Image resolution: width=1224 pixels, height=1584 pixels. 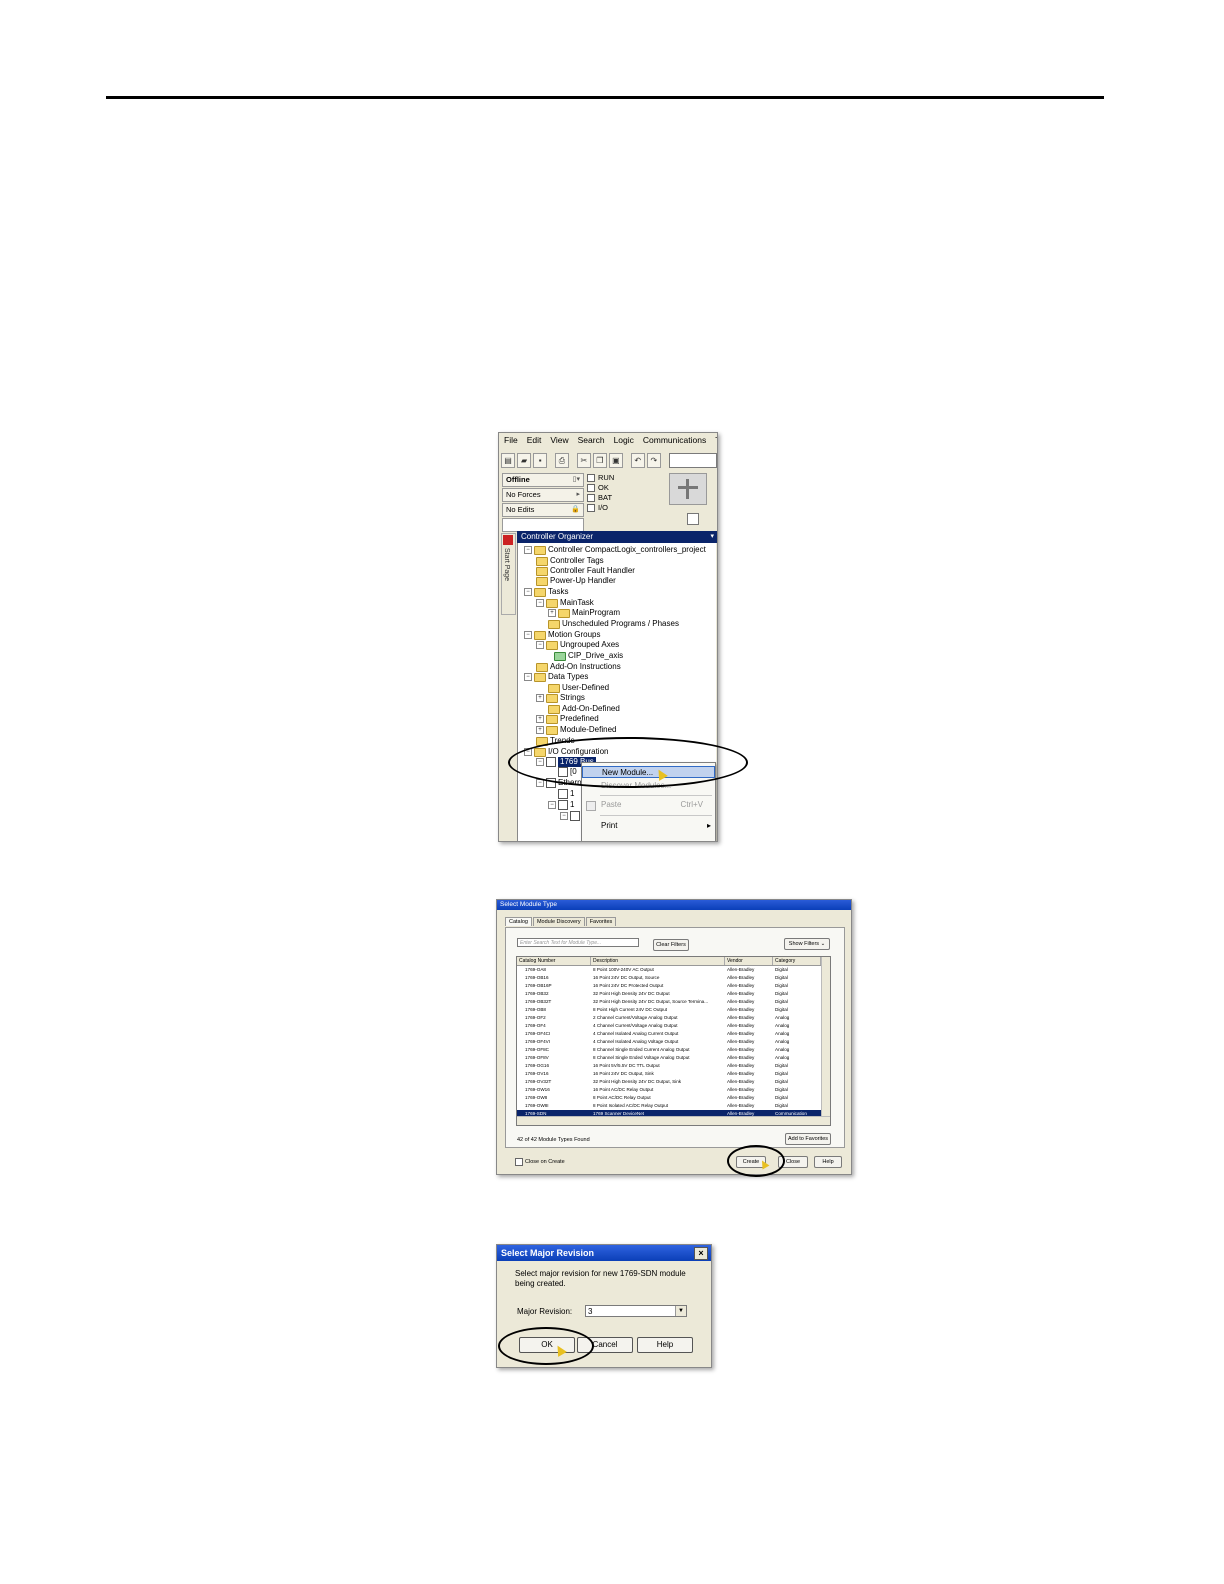 What do you see at coordinates (570, 816) in the screenshot?
I see `tree-ethernet-child-c: −` at bounding box center [570, 816].